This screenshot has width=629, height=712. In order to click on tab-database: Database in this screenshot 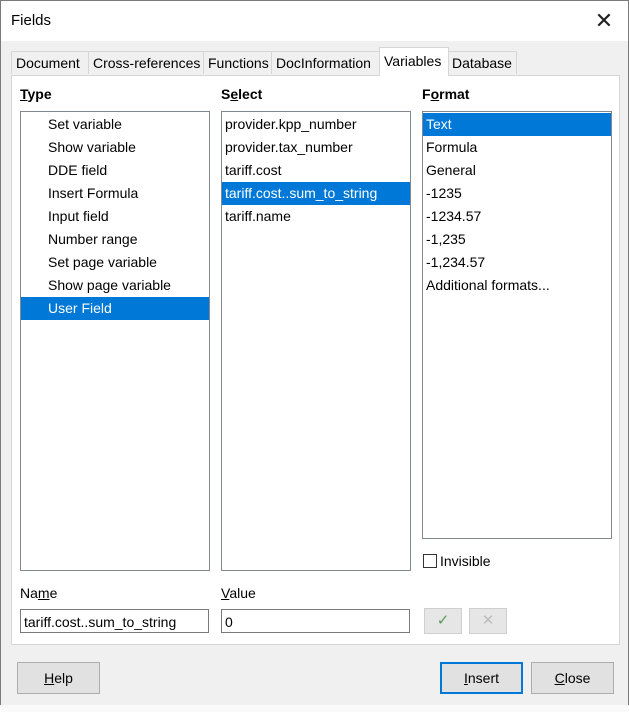, I will do `click(482, 62)`.